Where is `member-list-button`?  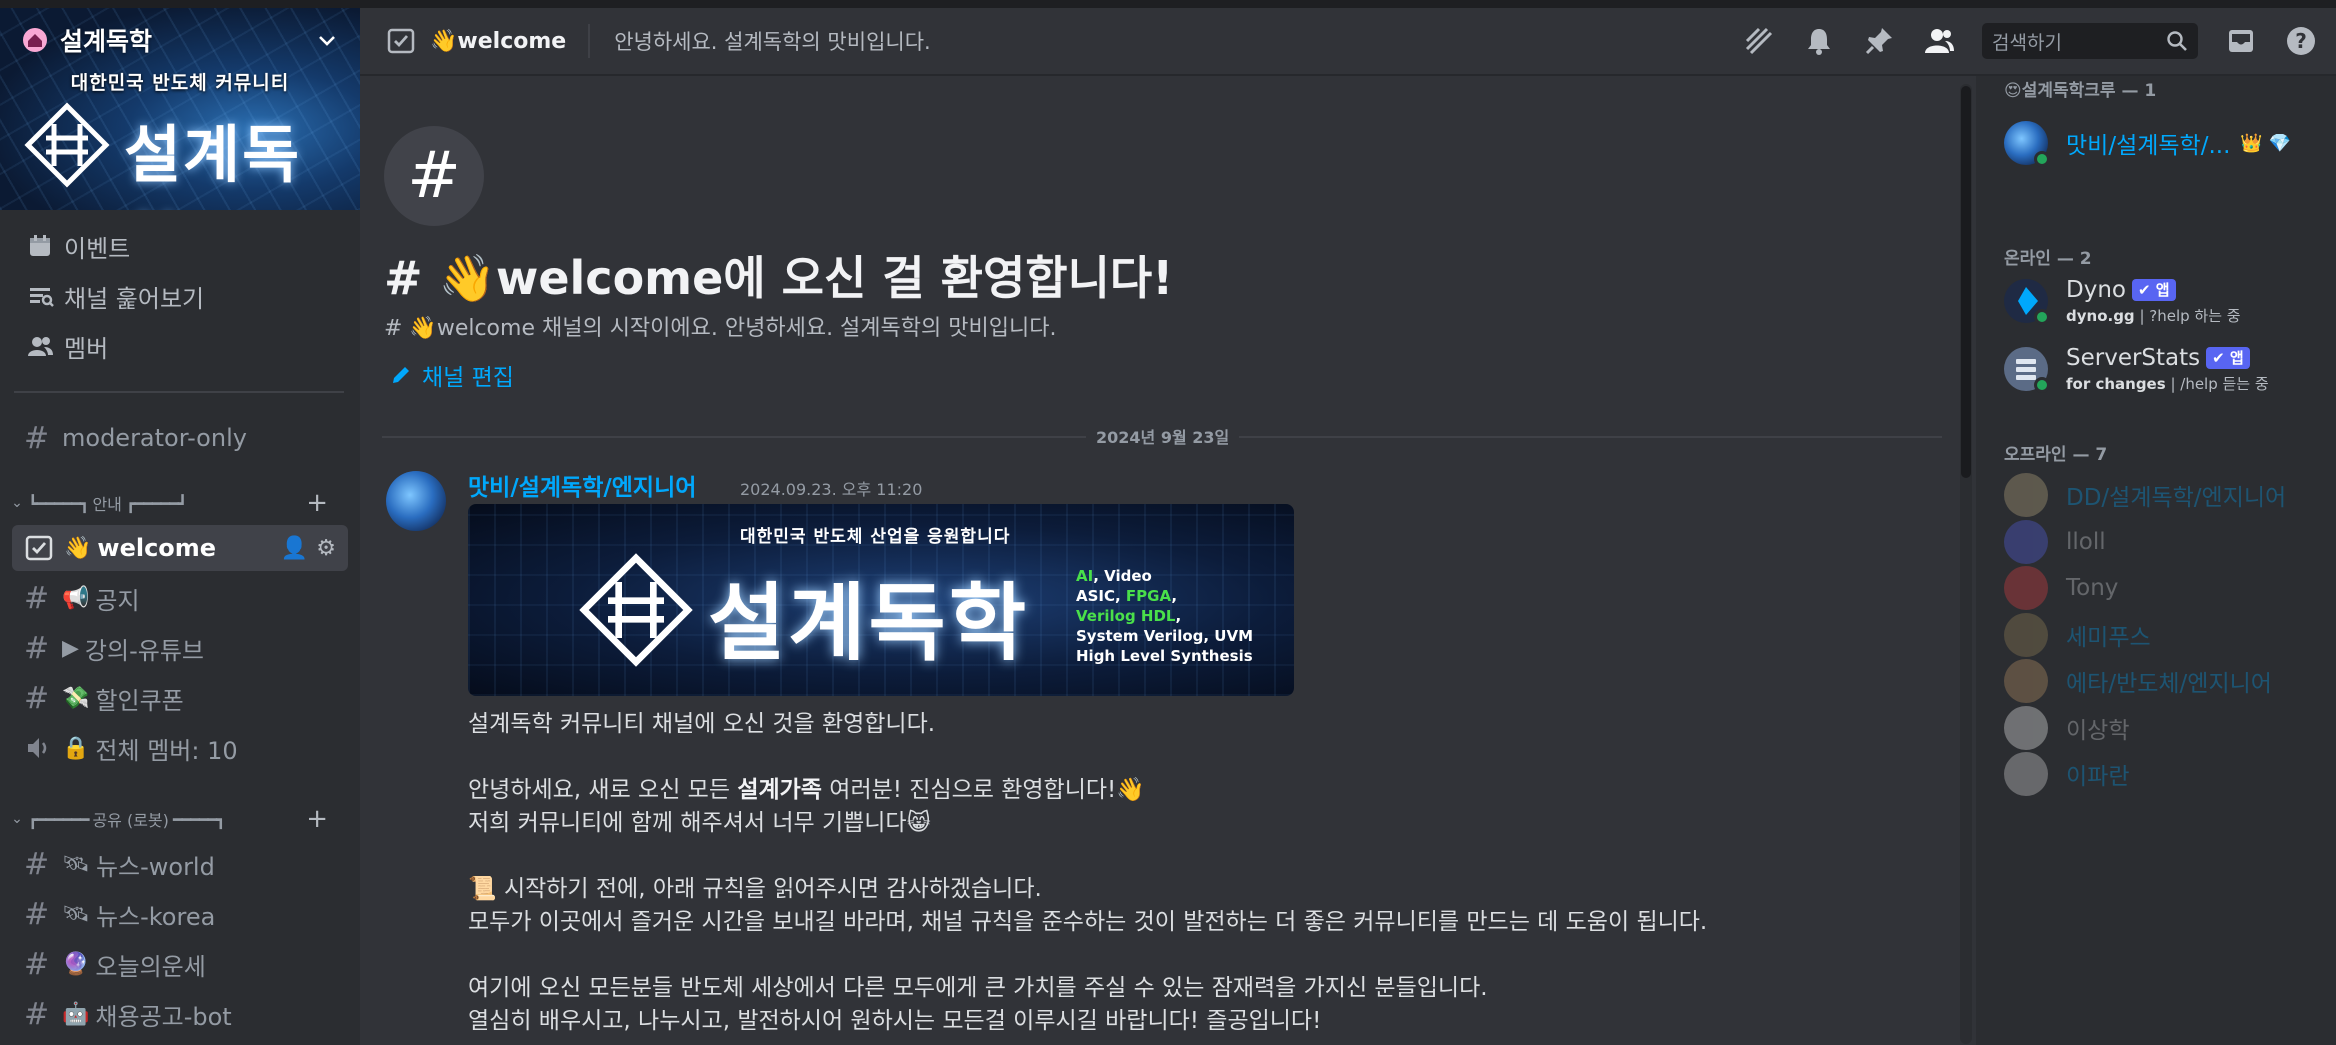
member-list-button is located at coordinates (1939, 41).